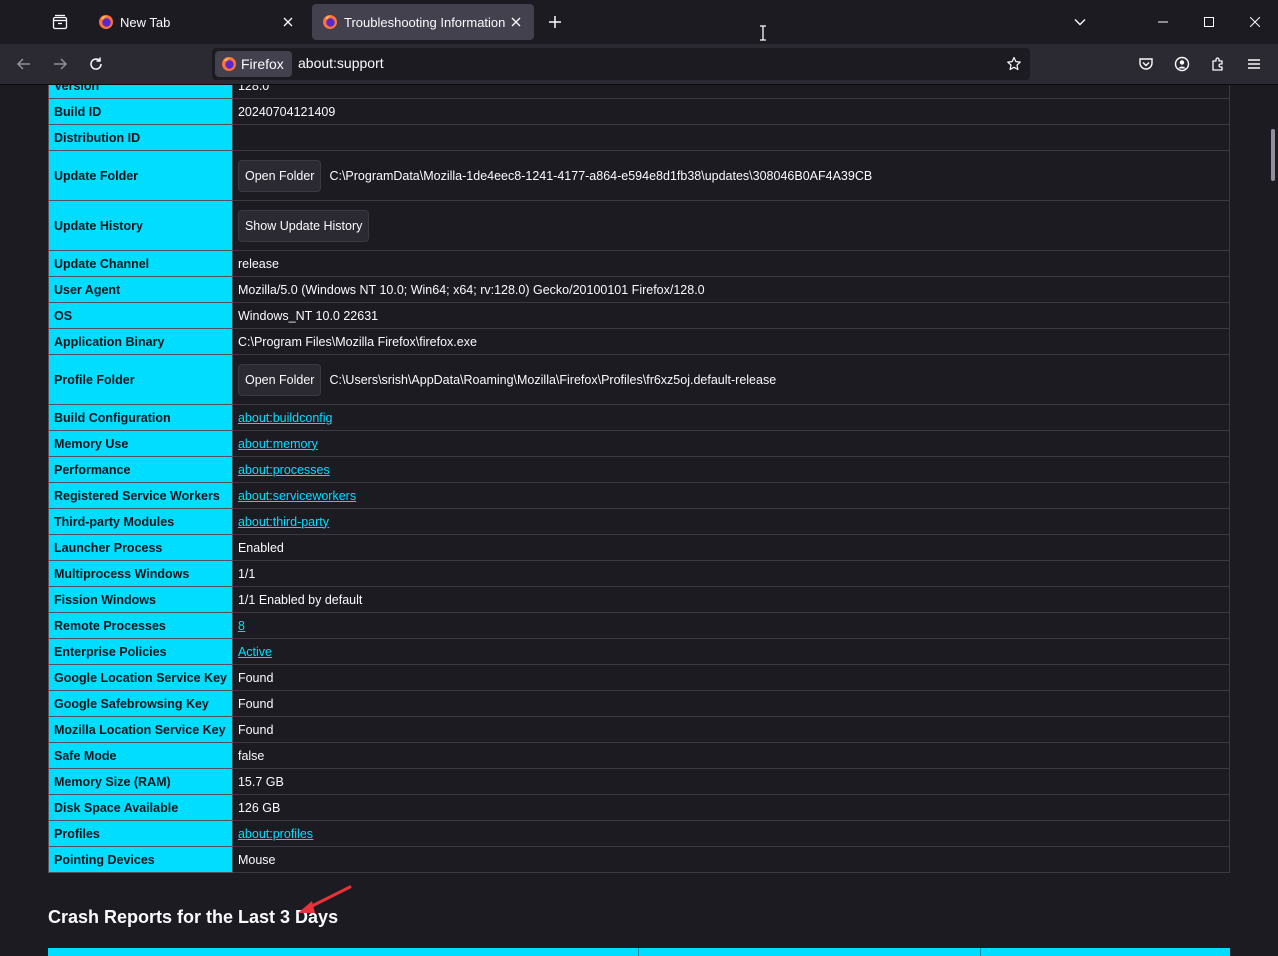 Image resolution: width=1278 pixels, height=956 pixels. Describe the element at coordinates (140, 175) in the screenshot. I see `row-label: Update Folder` at that location.